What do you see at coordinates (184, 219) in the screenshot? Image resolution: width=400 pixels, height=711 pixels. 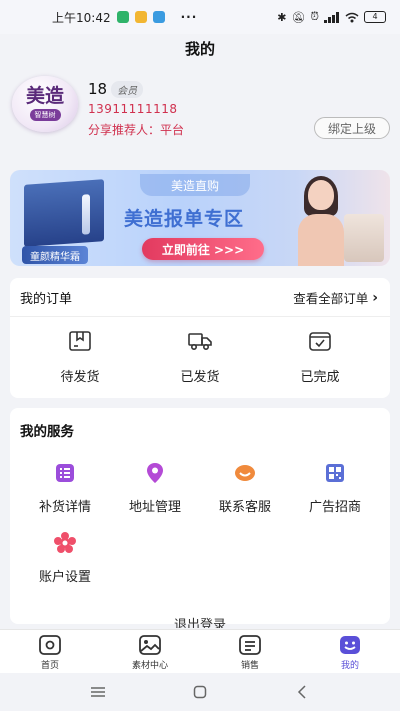 I see `banner-headline: 美造报单专区` at bounding box center [184, 219].